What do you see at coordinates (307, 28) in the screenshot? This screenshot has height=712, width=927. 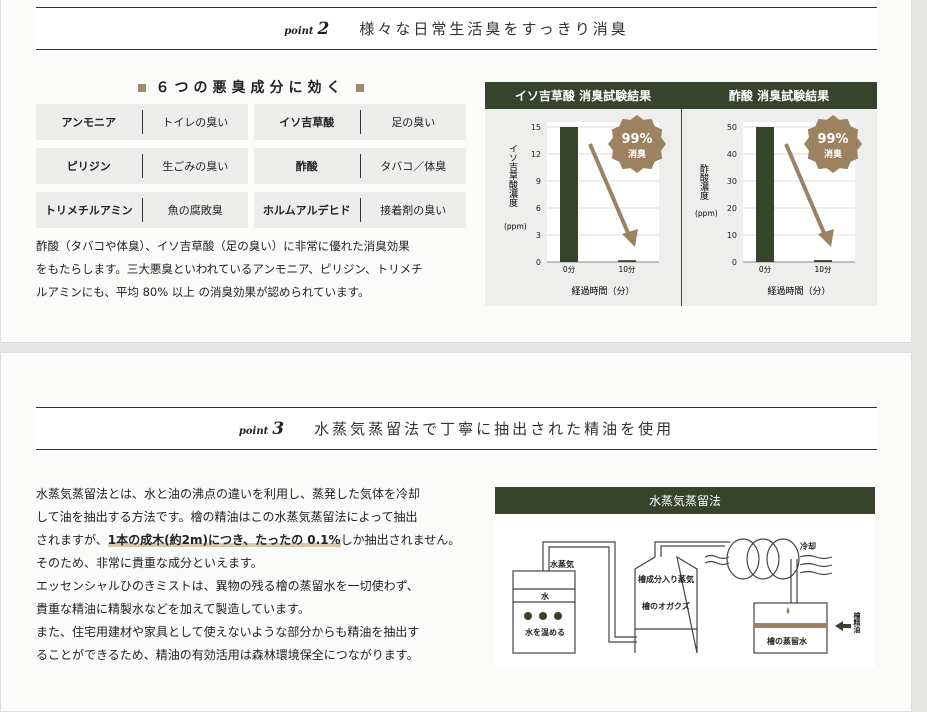 I see `point-label: point 2` at bounding box center [307, 28].